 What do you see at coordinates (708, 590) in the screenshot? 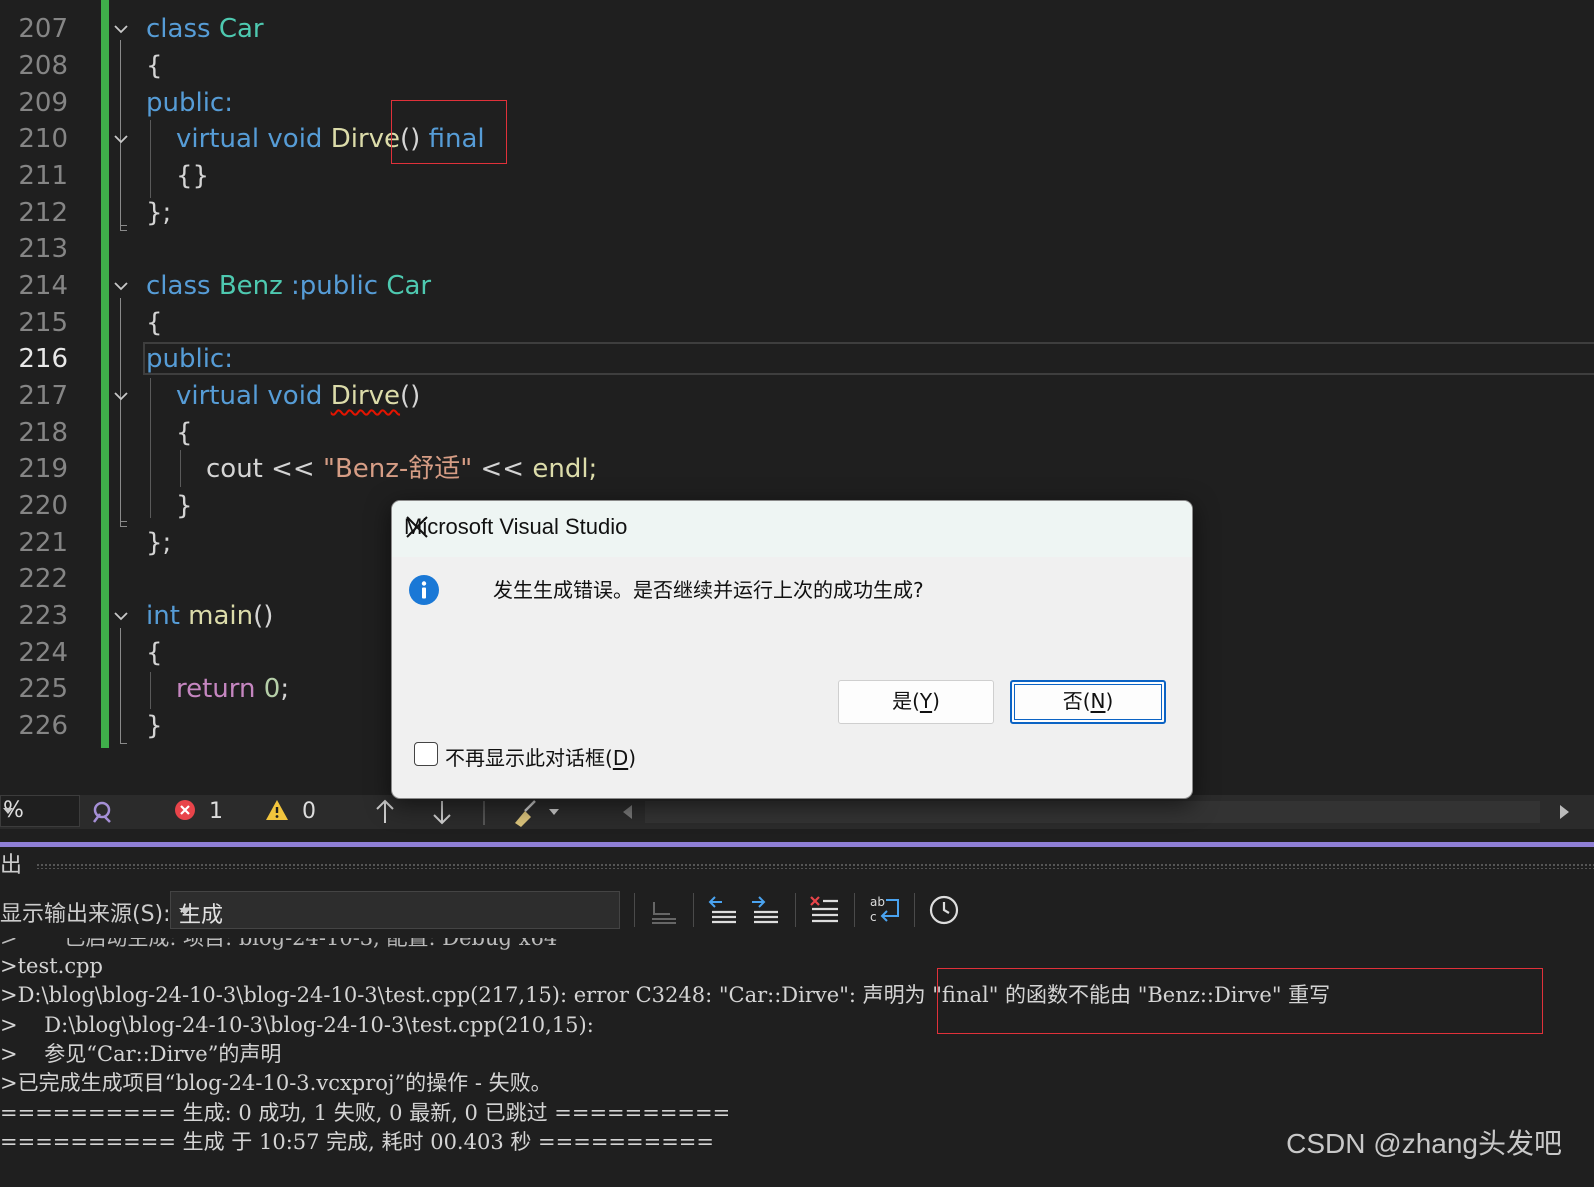
I see `dialog-message: 发生生成错误。是否继续并运行上次的成功生成?` at bounding box center [708, 590].